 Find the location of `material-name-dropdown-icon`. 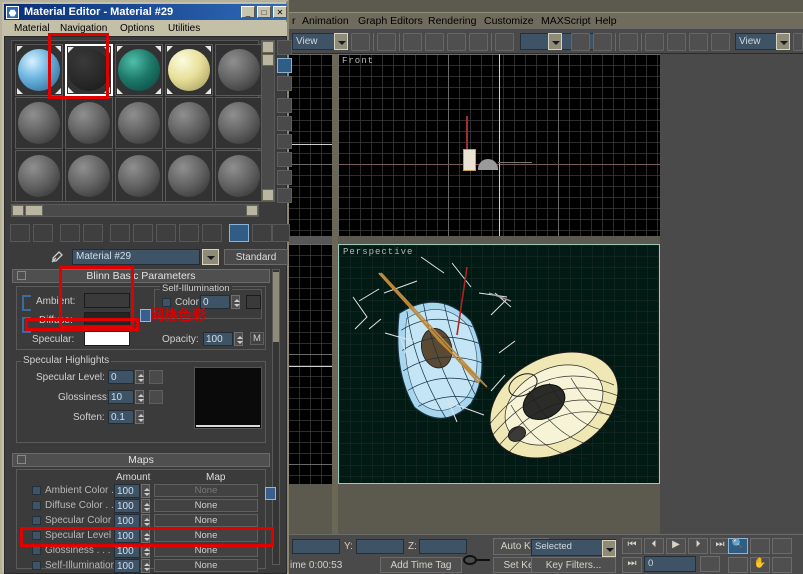

material-name-dropdown-icon is located at coordinates (210, 257).